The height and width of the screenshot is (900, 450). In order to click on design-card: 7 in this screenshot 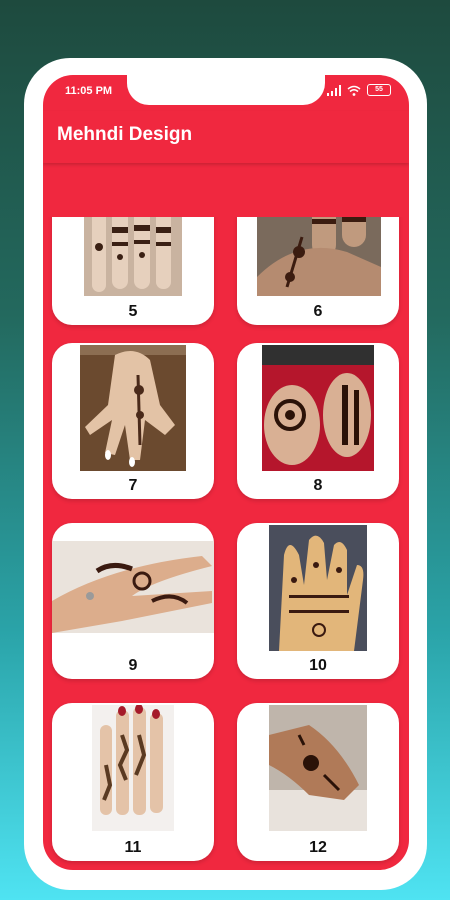, I will do `click(133, 421)`.